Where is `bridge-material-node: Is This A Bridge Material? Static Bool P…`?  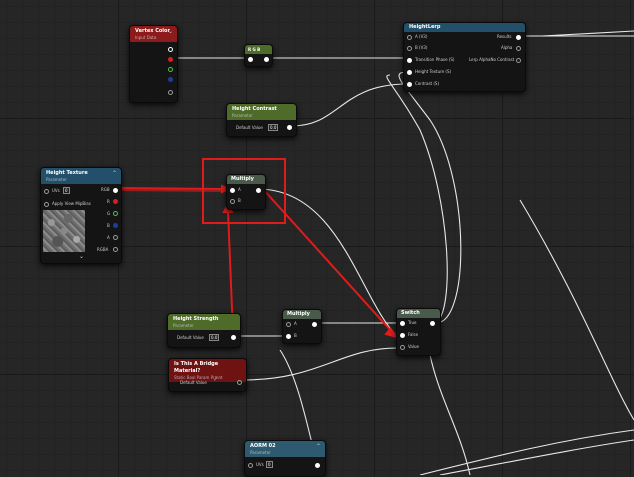 bridge-material-node: Is This A Bridge Material? Static Bool P… is located at coordinates (207, 375).